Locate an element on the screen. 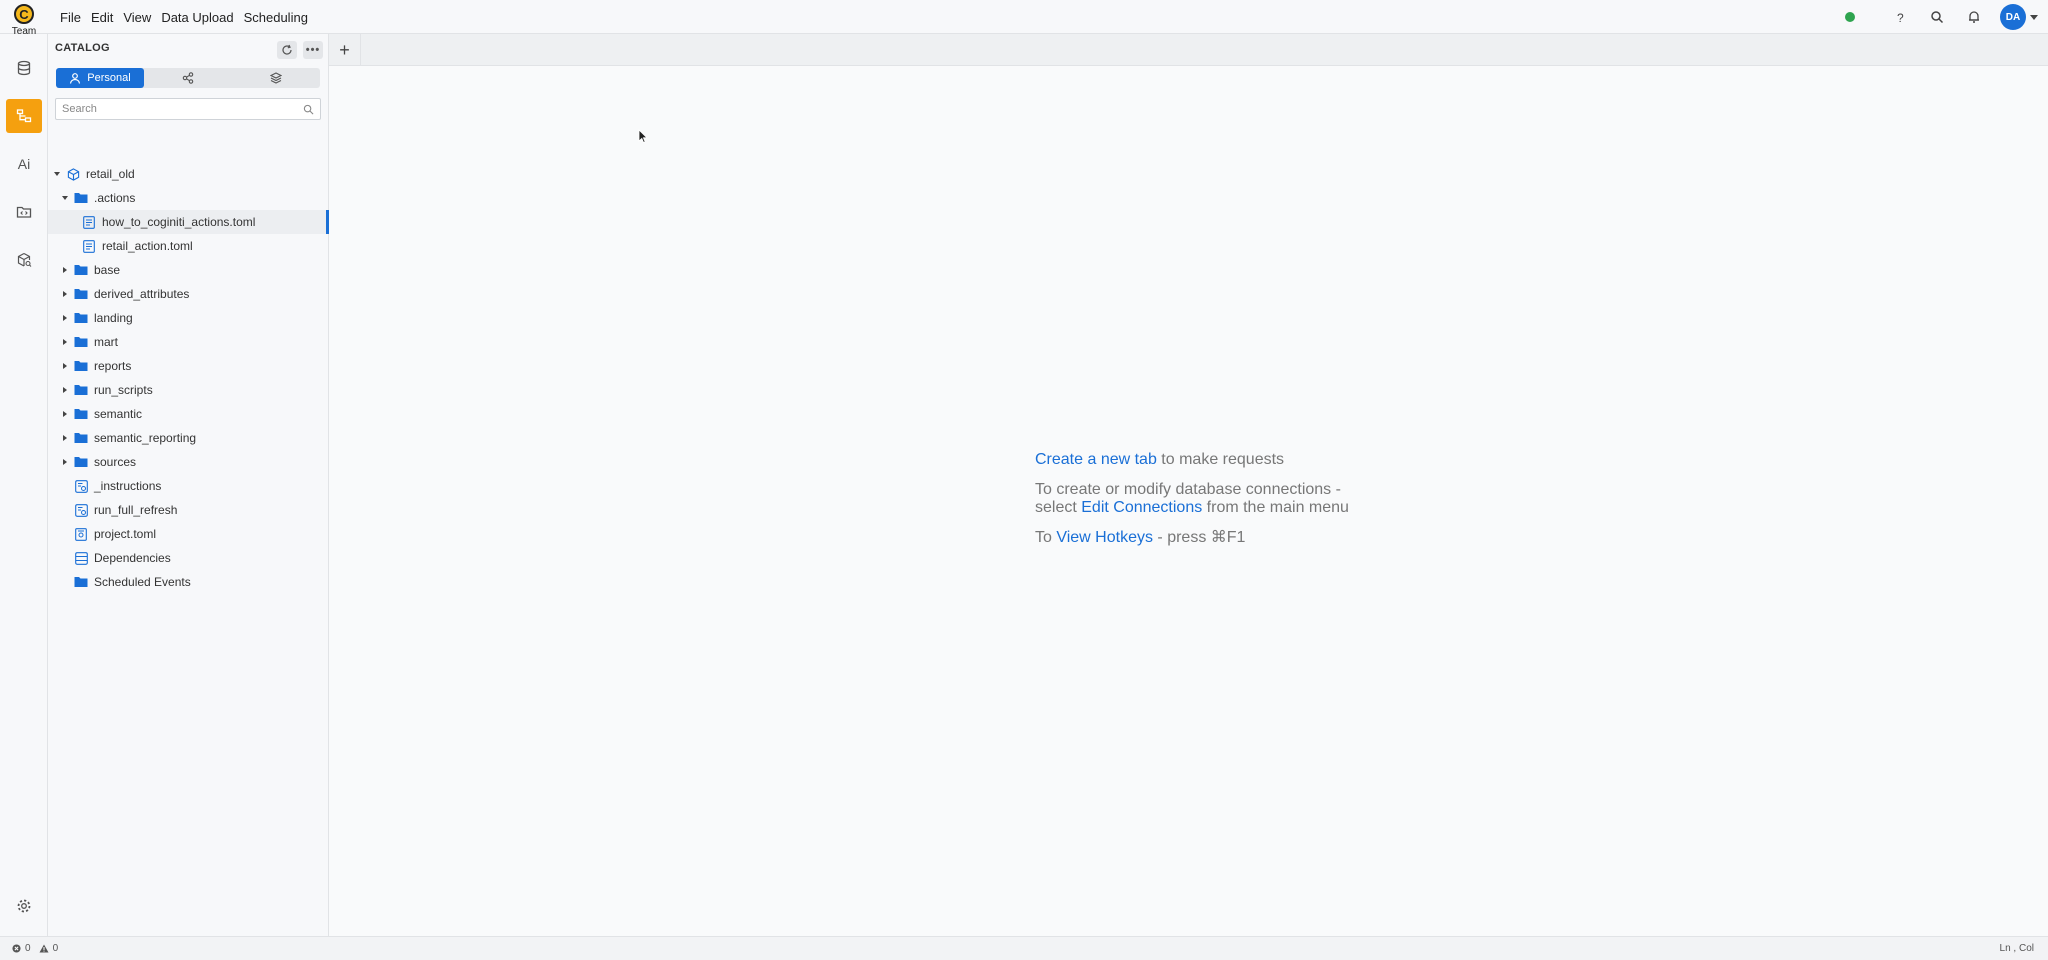 The width and height of the screenshot is (2048, 960). problems-indicator: 0 0 is located at coordinates (35, 948).